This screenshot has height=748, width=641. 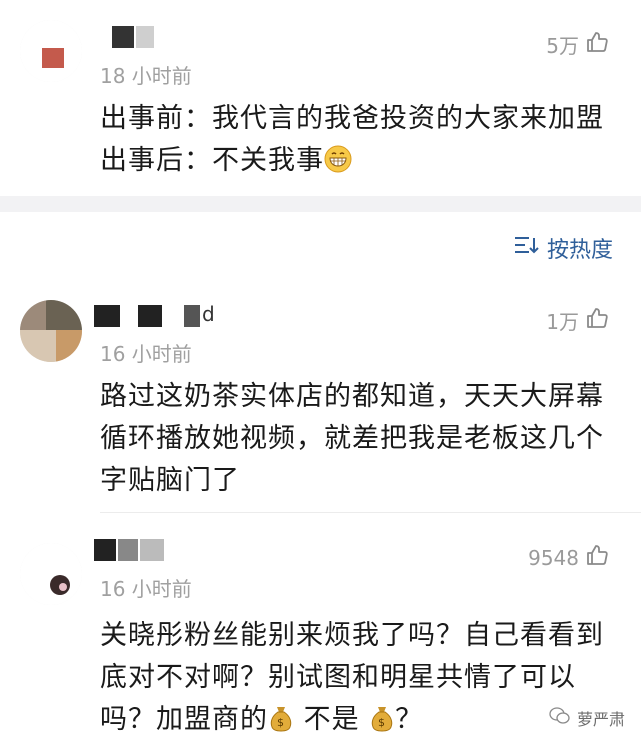 I want to click on sort-button: 按热度, so click(x=563, y=248).